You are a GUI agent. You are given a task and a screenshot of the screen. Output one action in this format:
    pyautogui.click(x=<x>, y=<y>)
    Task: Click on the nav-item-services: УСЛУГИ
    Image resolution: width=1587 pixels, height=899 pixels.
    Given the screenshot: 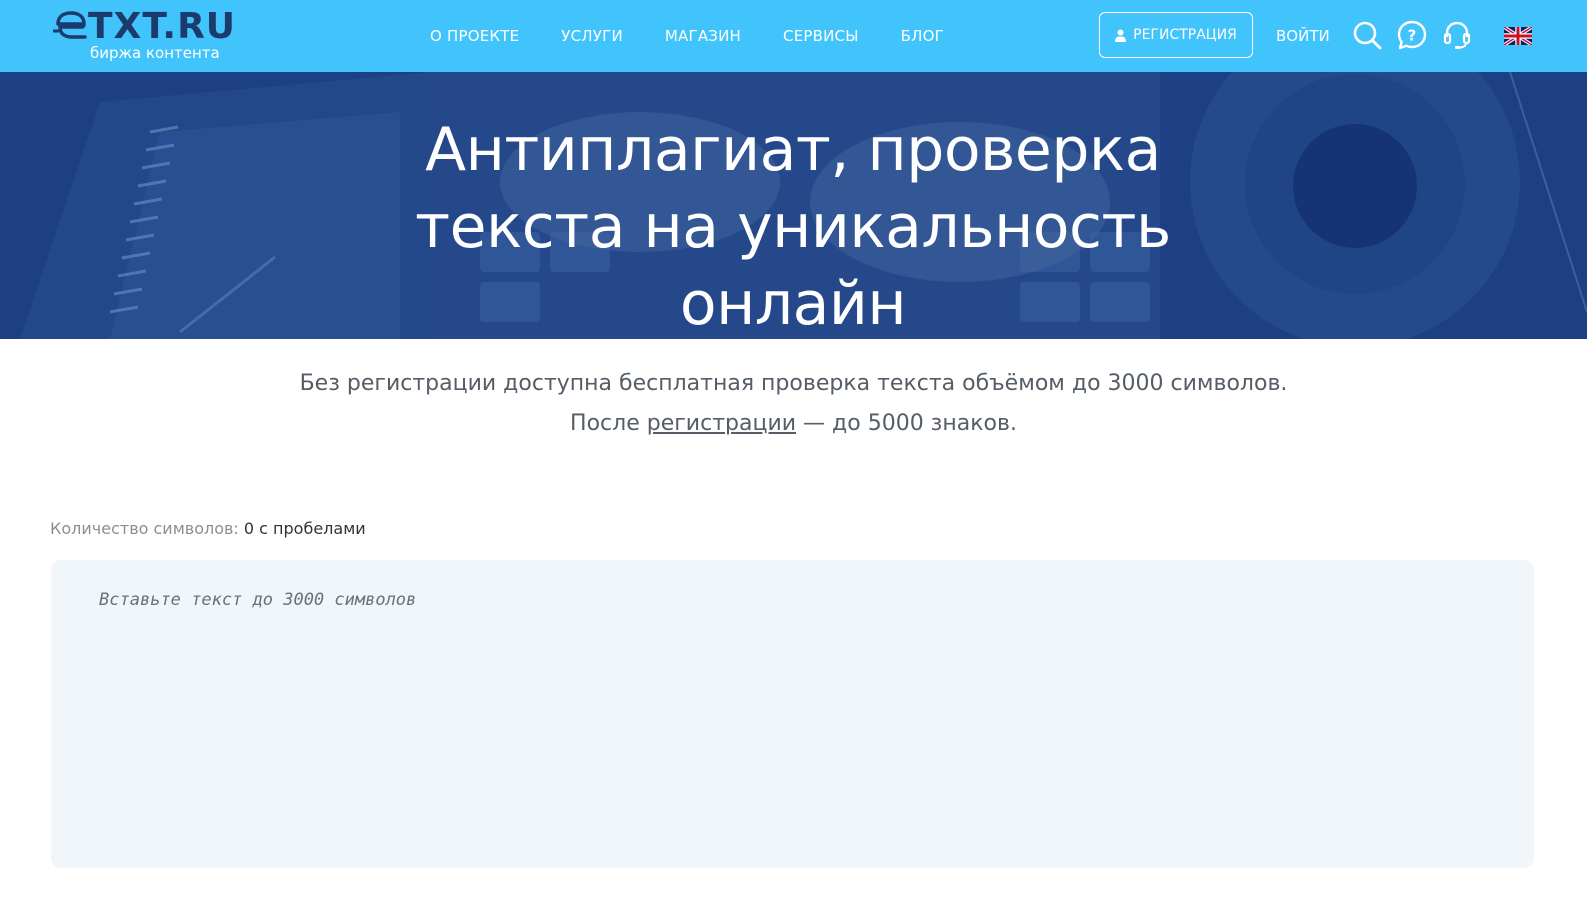 What is the action you would take?
    pyautogui.click(x=592, y=36)
    